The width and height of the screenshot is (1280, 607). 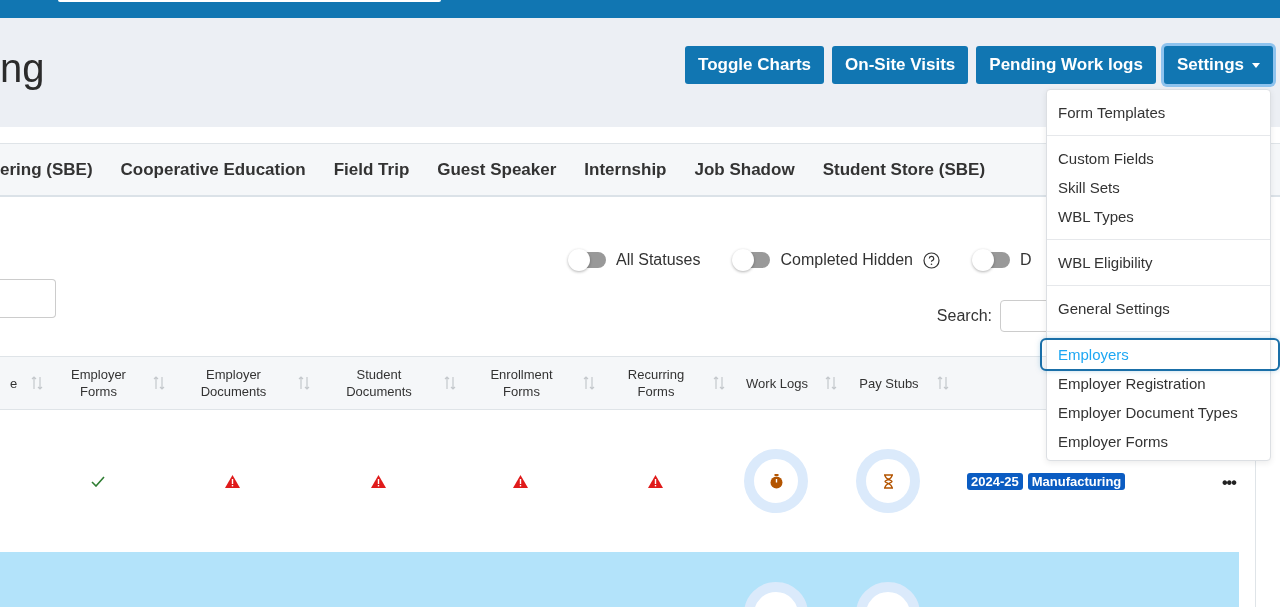 What do you see at coordinates (904, 169) in the screenshot?
I see `type-tab: Student Store (SBE)` at bounding box center [904, 169].